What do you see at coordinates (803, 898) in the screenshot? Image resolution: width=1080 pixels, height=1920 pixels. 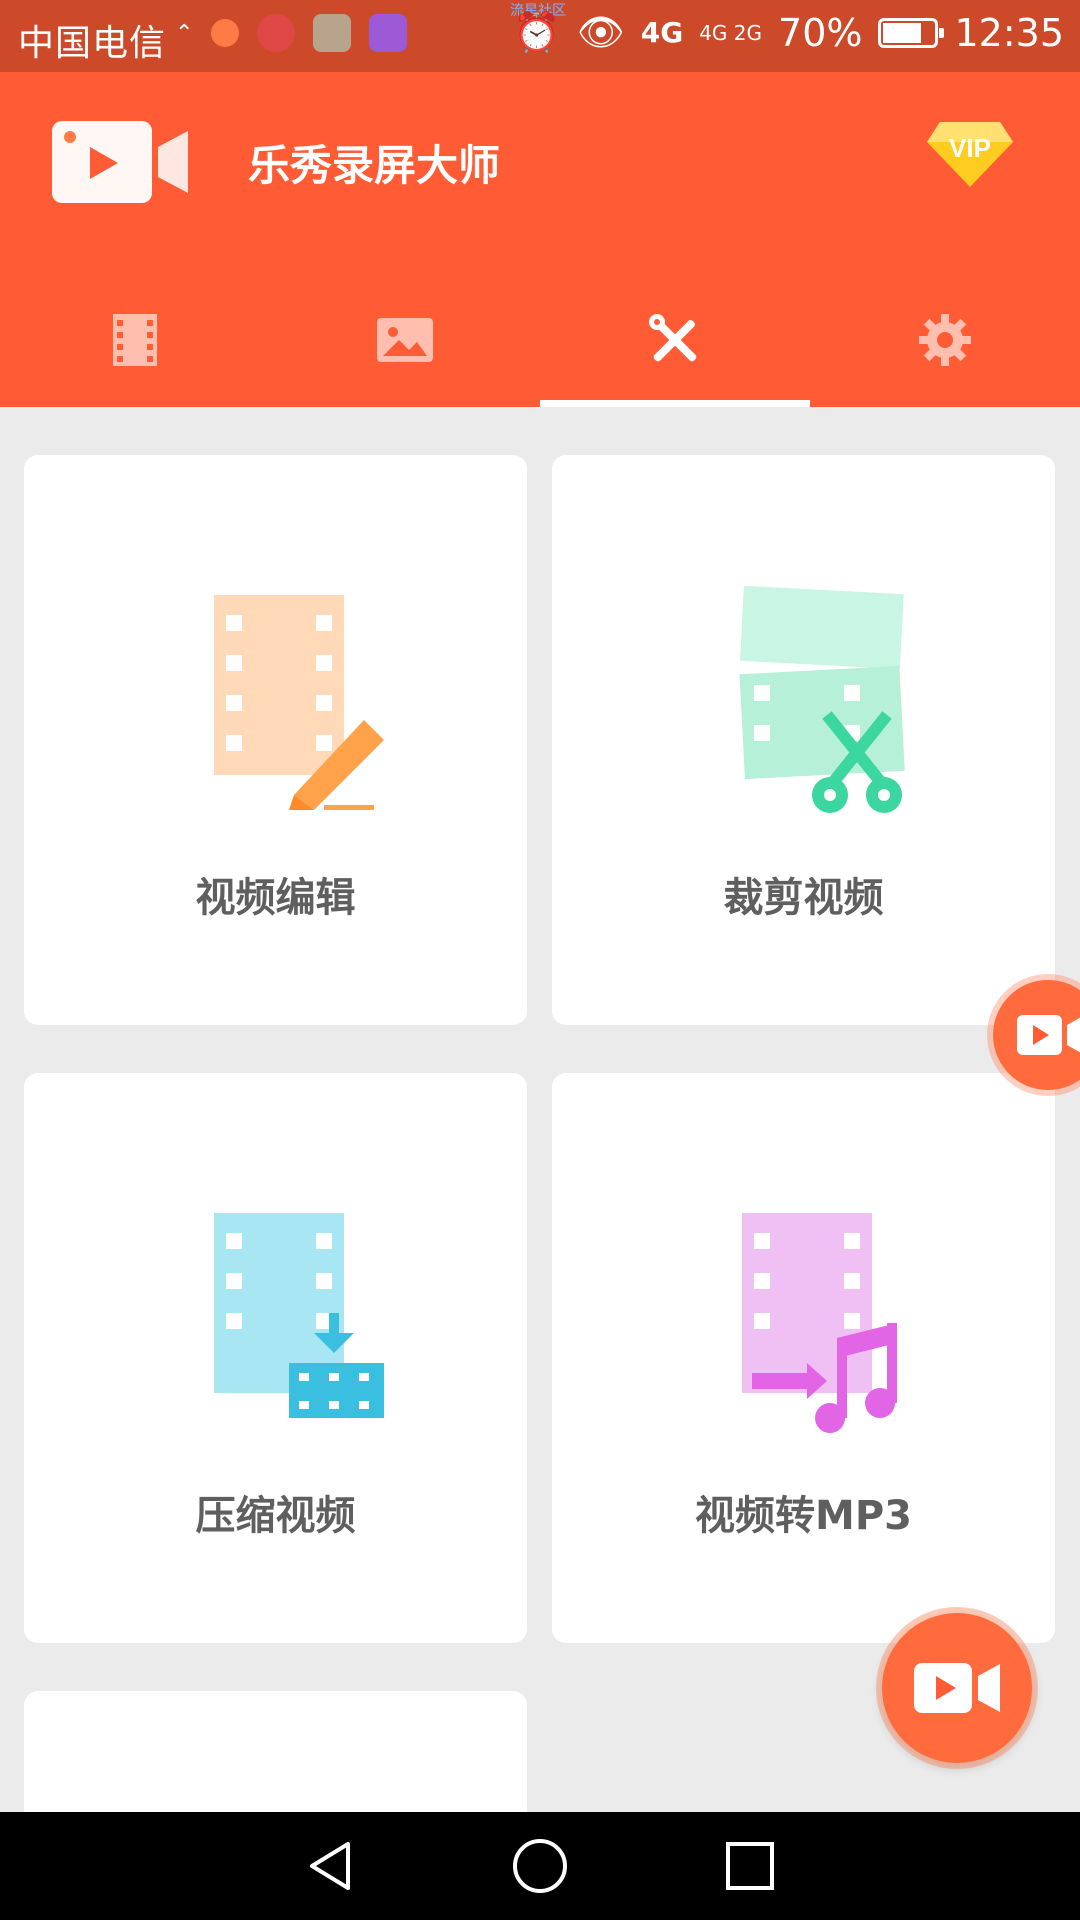 I see `video-trim-label: 裁剪视频` at bounding box center [803, 898].